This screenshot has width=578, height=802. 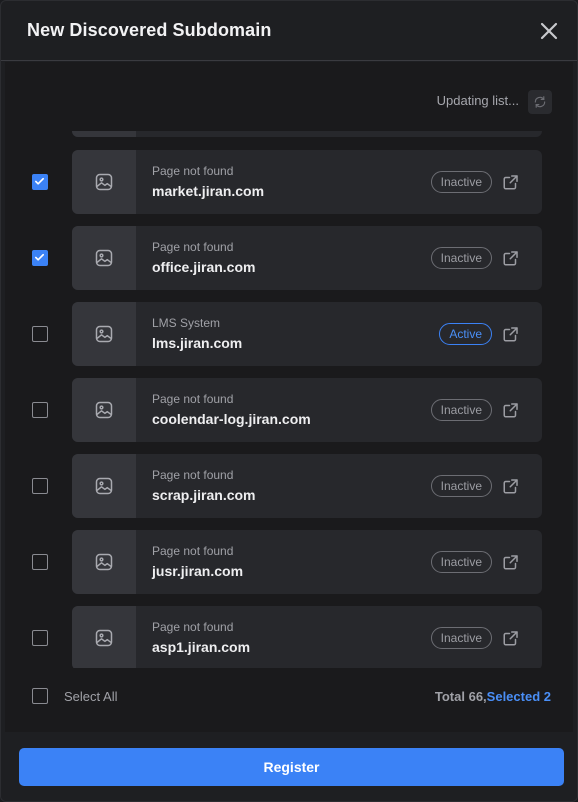 I want to click on modal-title: New Discovered Subdomain, so click(x=149, y=30).